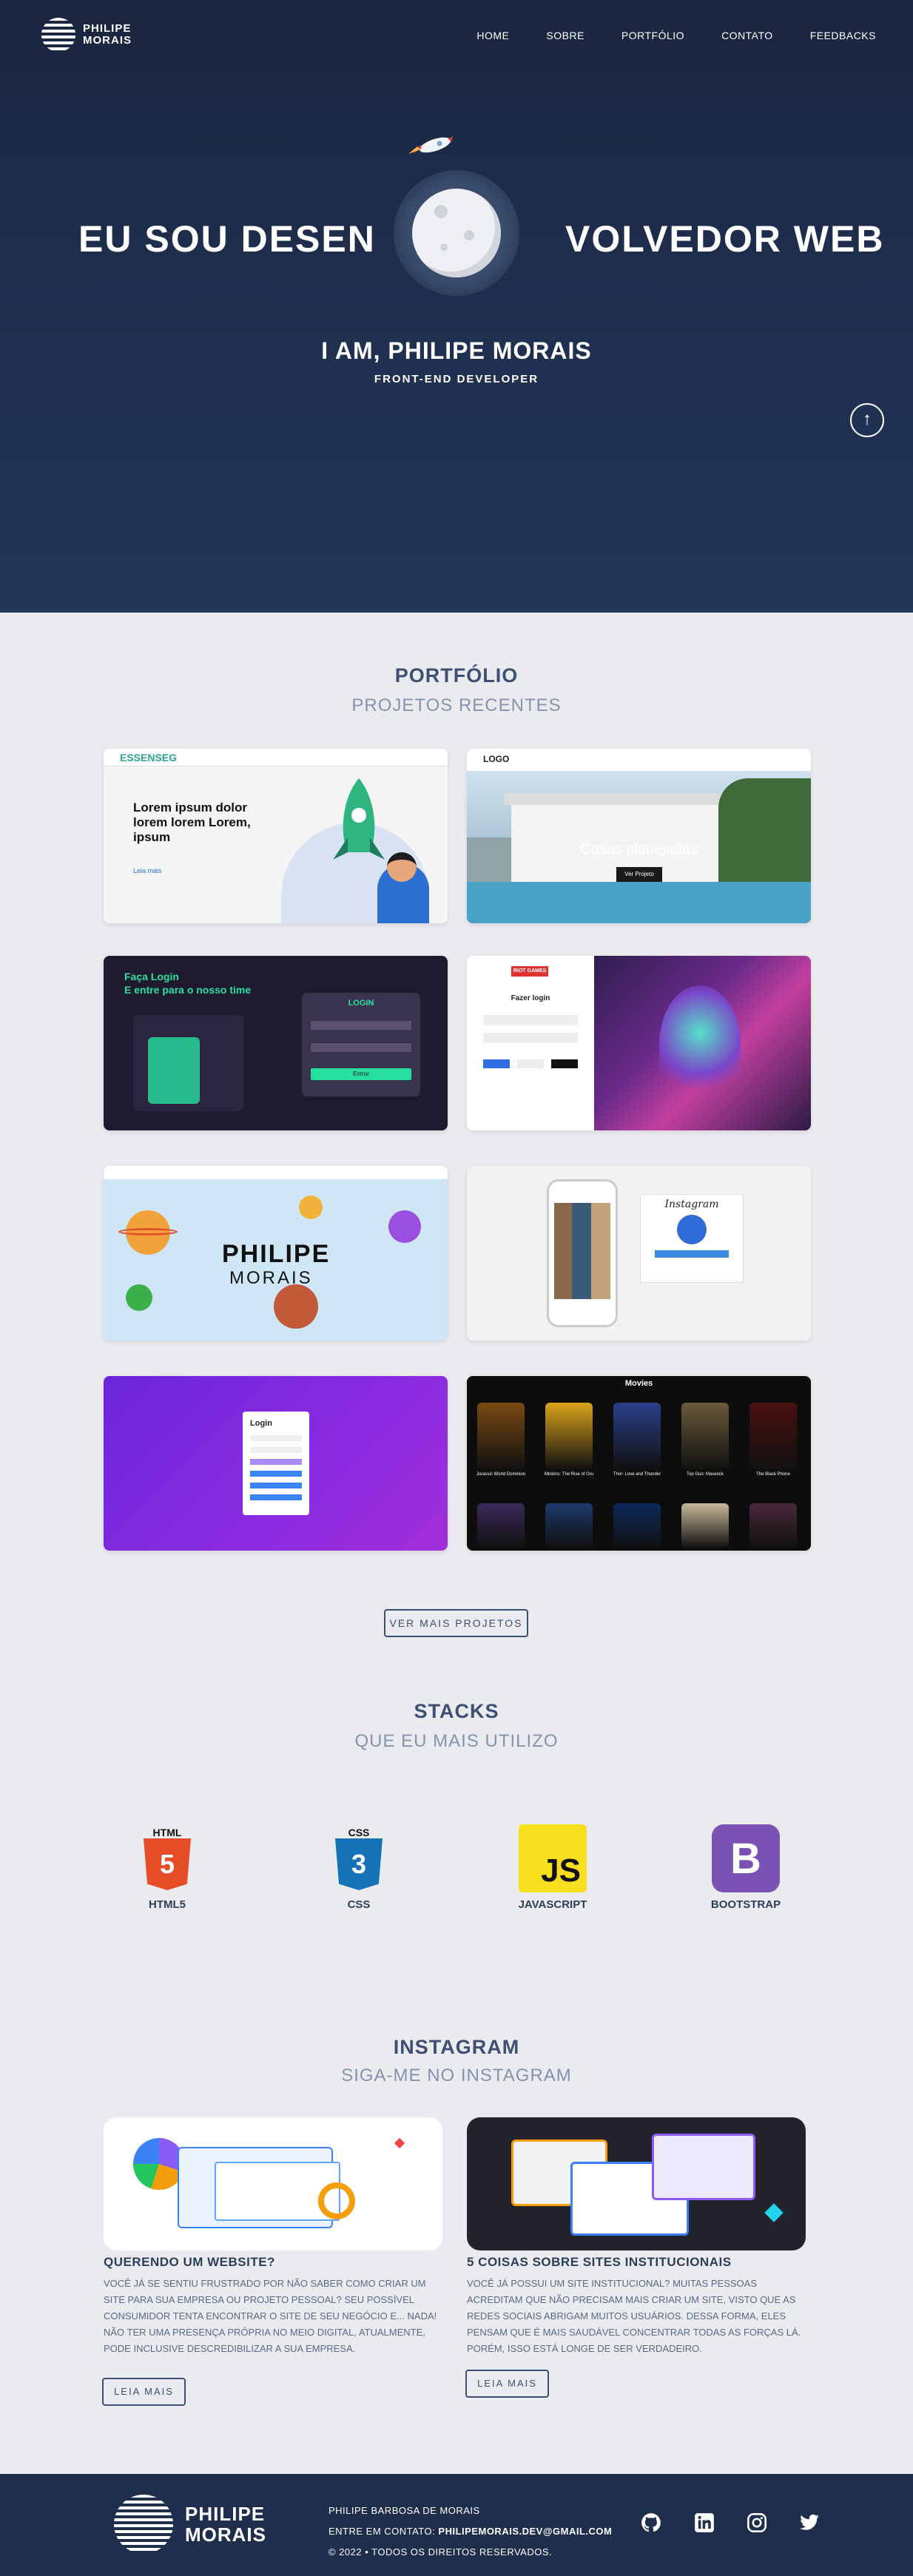 The image size is (913, 2576). I want to click on project-view-button: Ver Projeto, so click(639, 874).